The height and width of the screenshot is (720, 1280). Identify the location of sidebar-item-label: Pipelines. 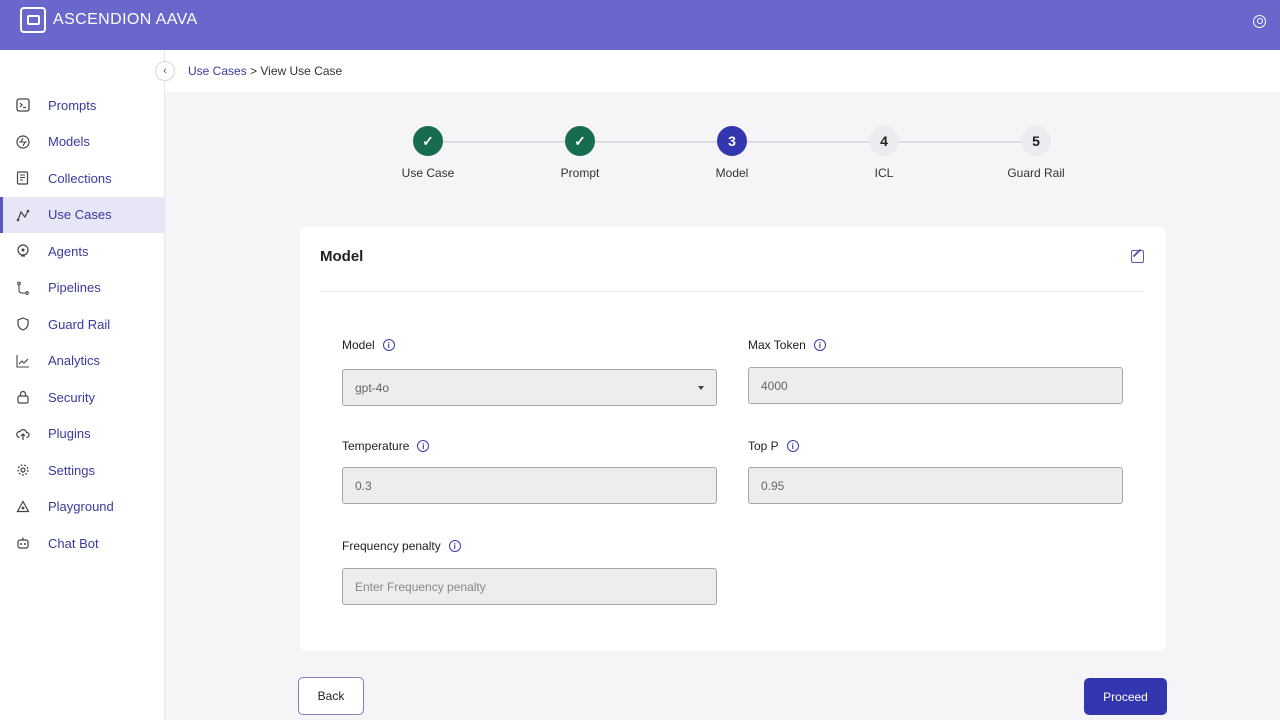
(74, 288).